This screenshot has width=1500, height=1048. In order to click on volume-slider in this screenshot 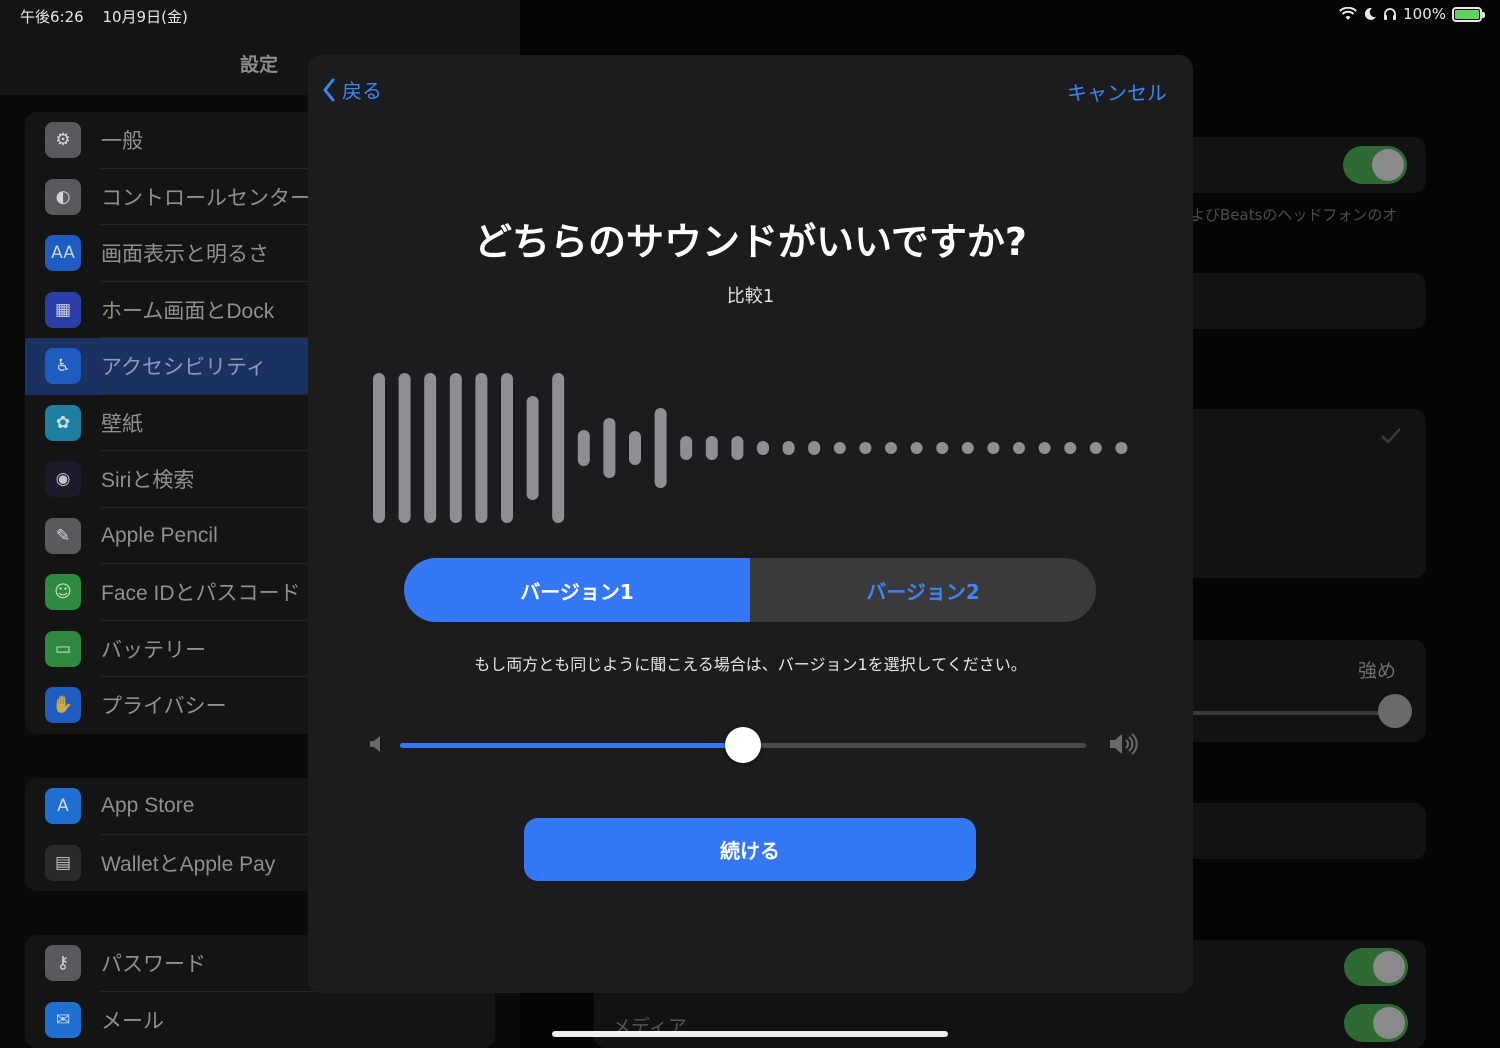, I will do `click(743, 745)`.